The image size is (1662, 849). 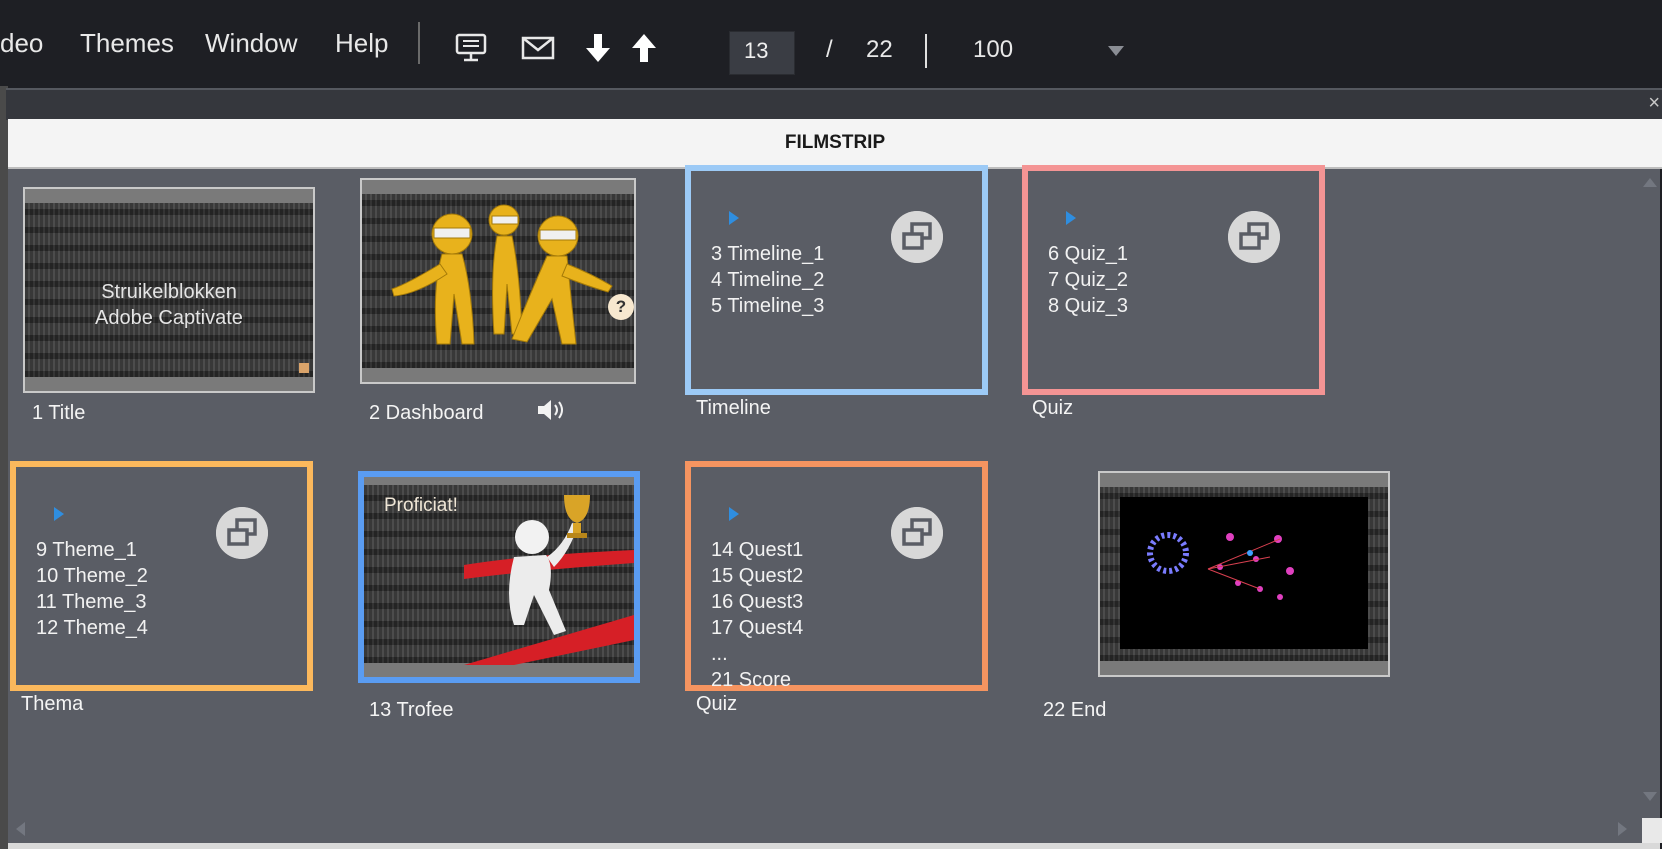 I want to click on slide-logo-icon, so click(x=304, y=368).